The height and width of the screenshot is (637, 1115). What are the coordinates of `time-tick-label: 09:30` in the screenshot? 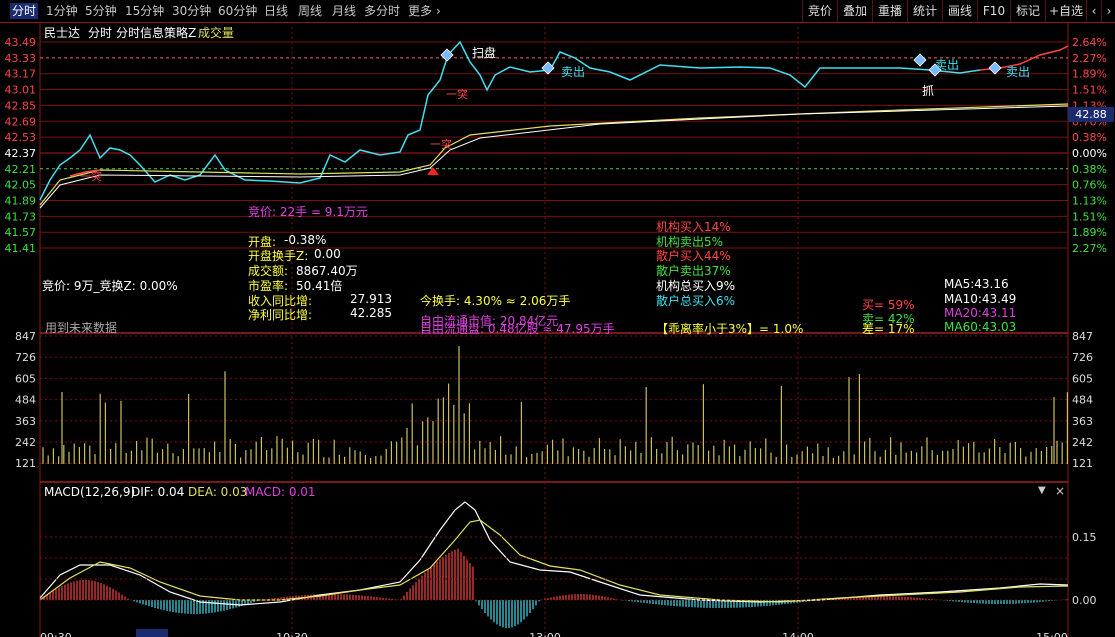 It's located at (56, 634).